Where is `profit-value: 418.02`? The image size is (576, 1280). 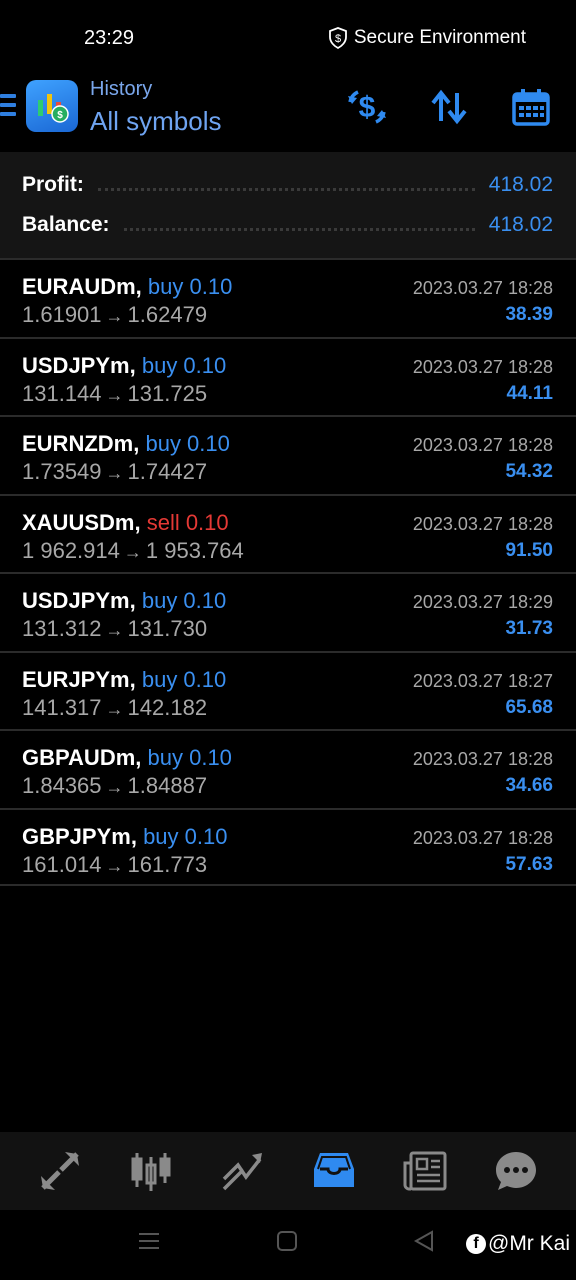 profit-value: 418.02 is located at coordinates (520, 184).